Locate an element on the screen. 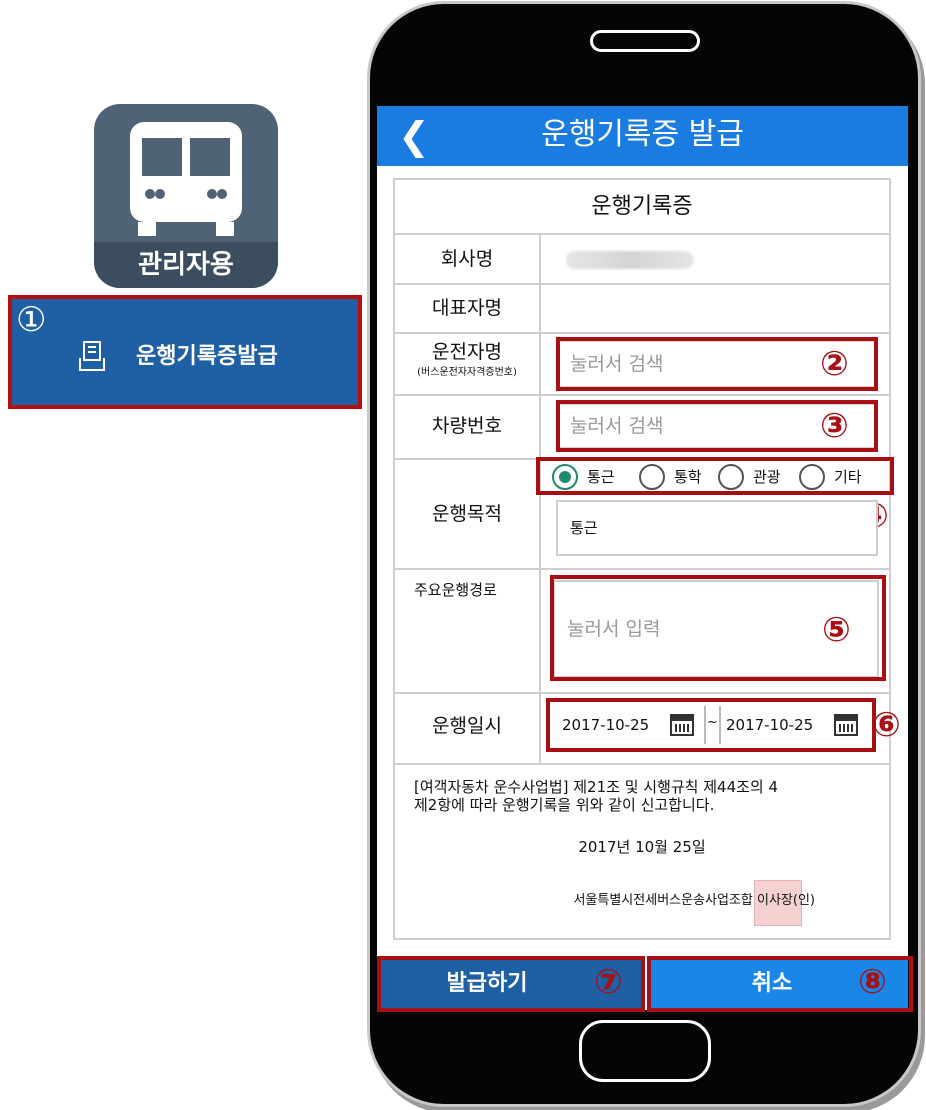 Image resolution: width=926 pixels, height=1110 pixels. certificate-title: 운행기록증 is located at coordinates (642, 206).